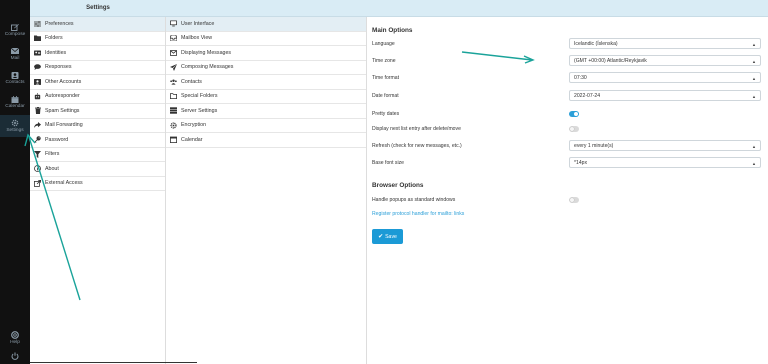 Image resolution: width=768 pixels, height=364 pixels. Describe the element at coordinates (15, 34) in the screenshot. I see `nav-compose-label: Compose` at that location.